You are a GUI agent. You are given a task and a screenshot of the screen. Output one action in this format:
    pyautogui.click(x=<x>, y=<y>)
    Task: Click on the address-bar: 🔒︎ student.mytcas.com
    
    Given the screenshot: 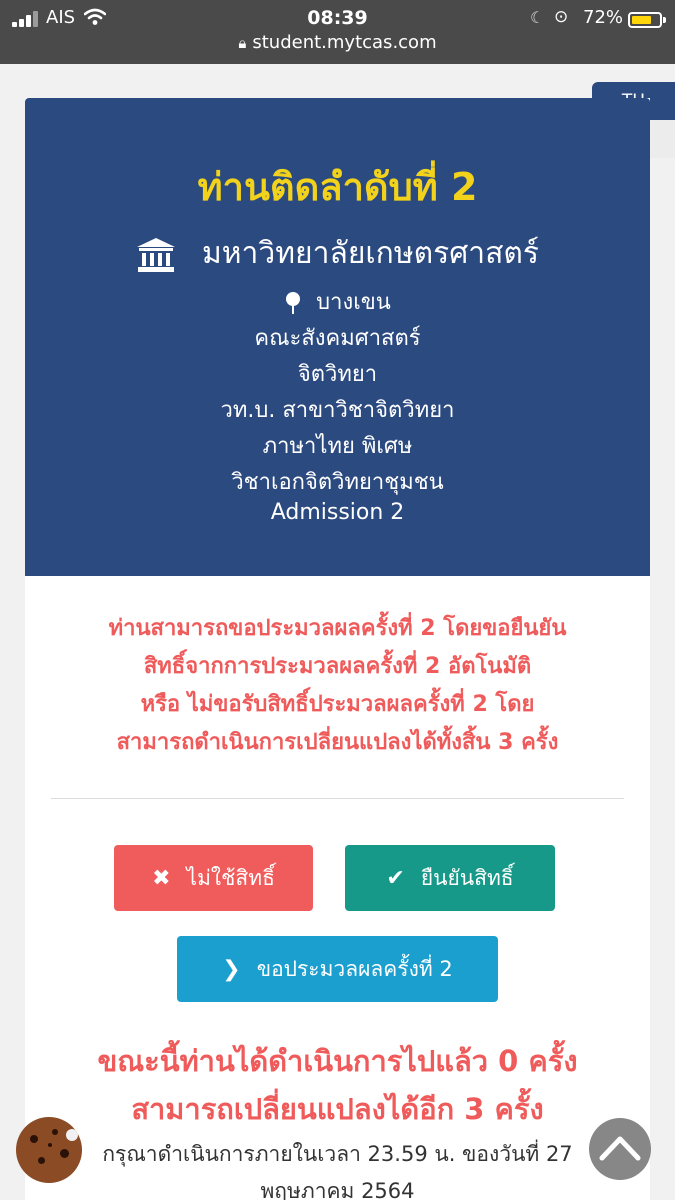 What is the action you would take?
    pyautogui.click(x=337, y=42)
    